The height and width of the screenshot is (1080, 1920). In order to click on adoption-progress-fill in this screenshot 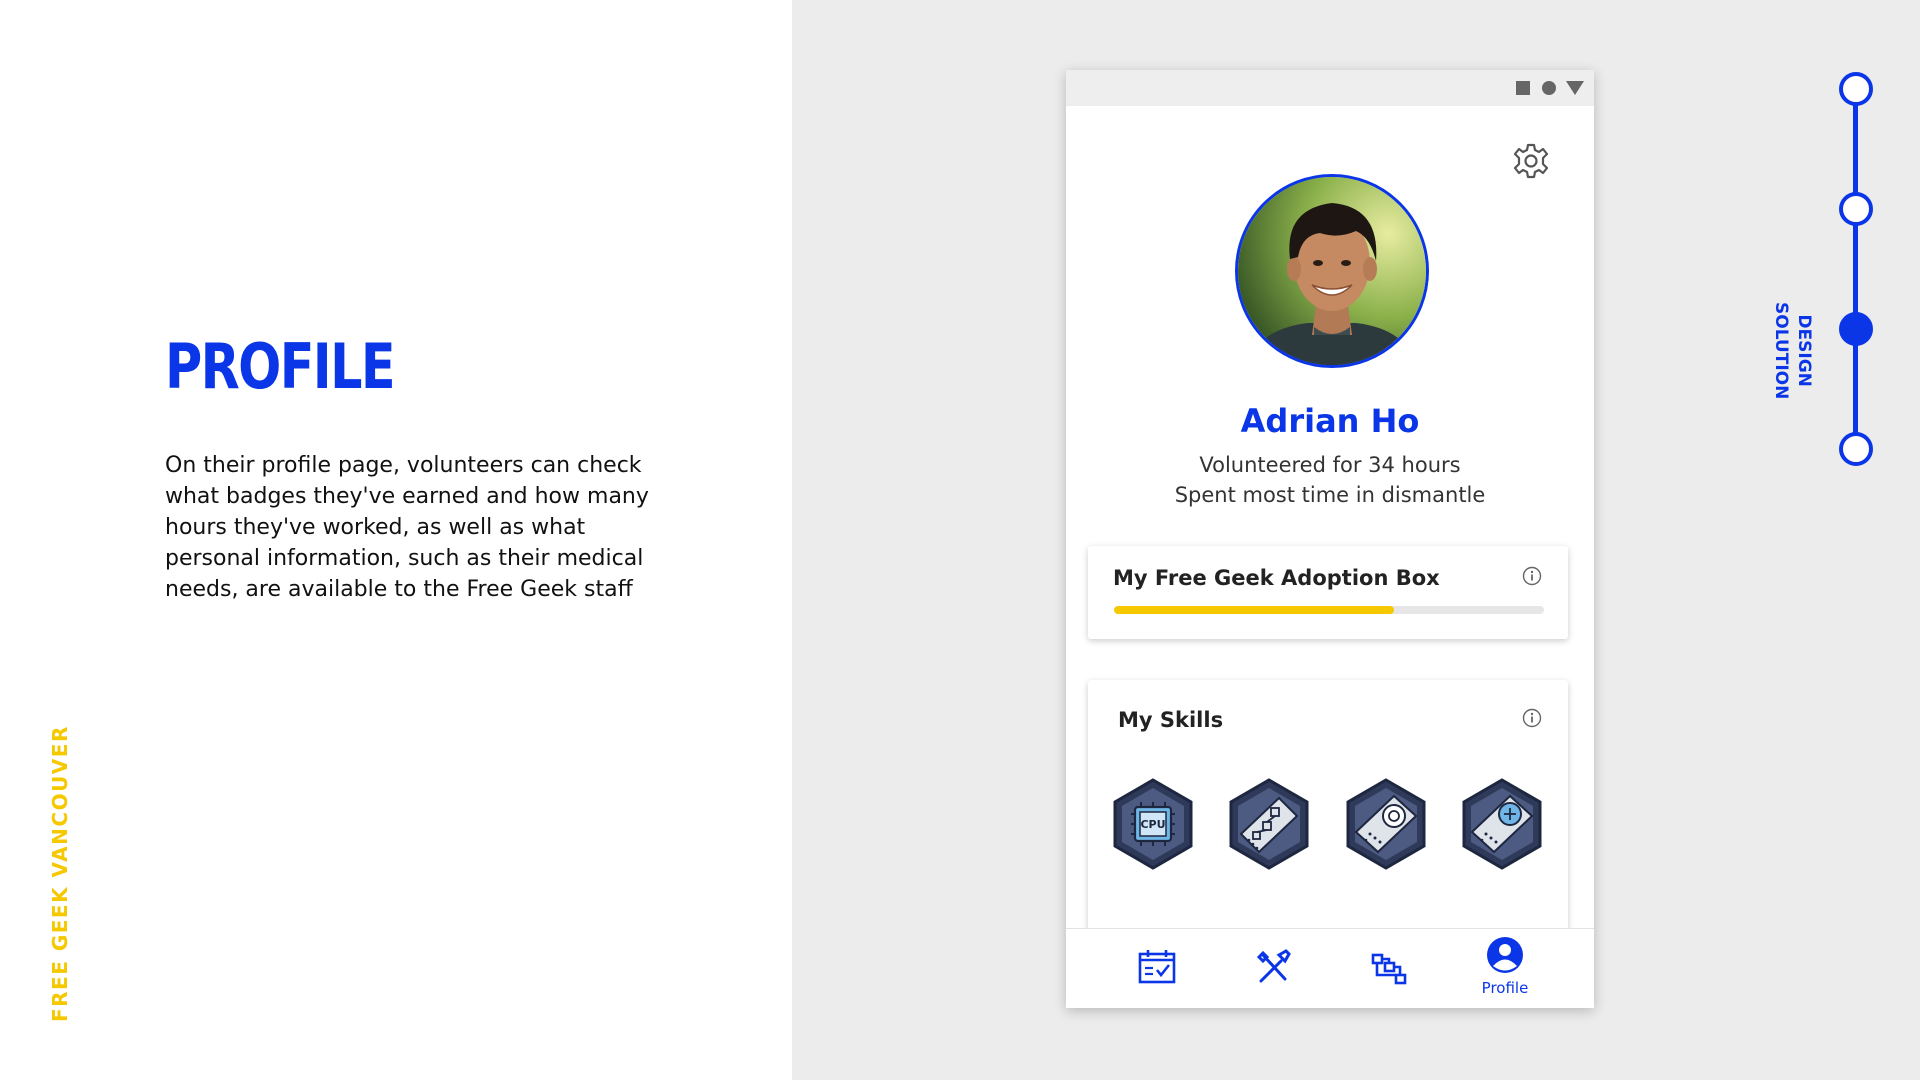, I will do `click(1254, 610)`.